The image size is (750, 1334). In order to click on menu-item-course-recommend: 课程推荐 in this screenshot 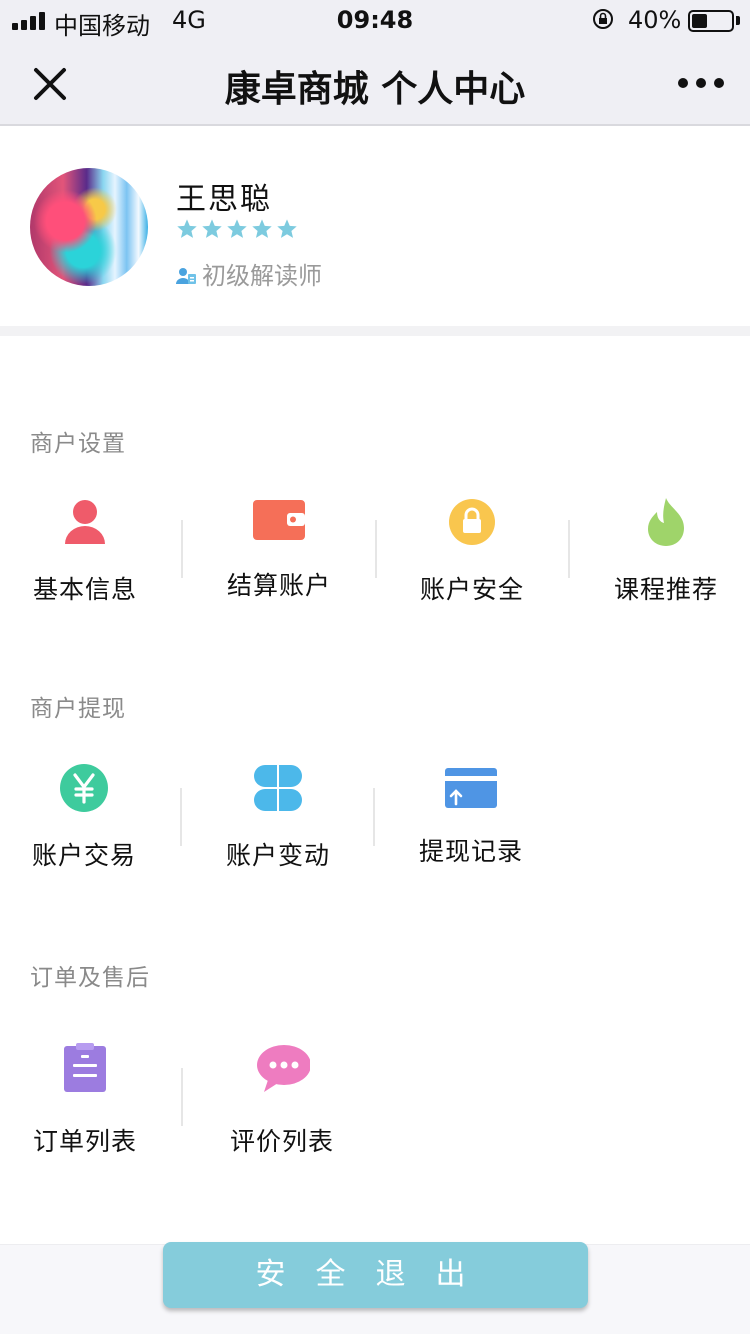, I will do `click(659, 561)`.